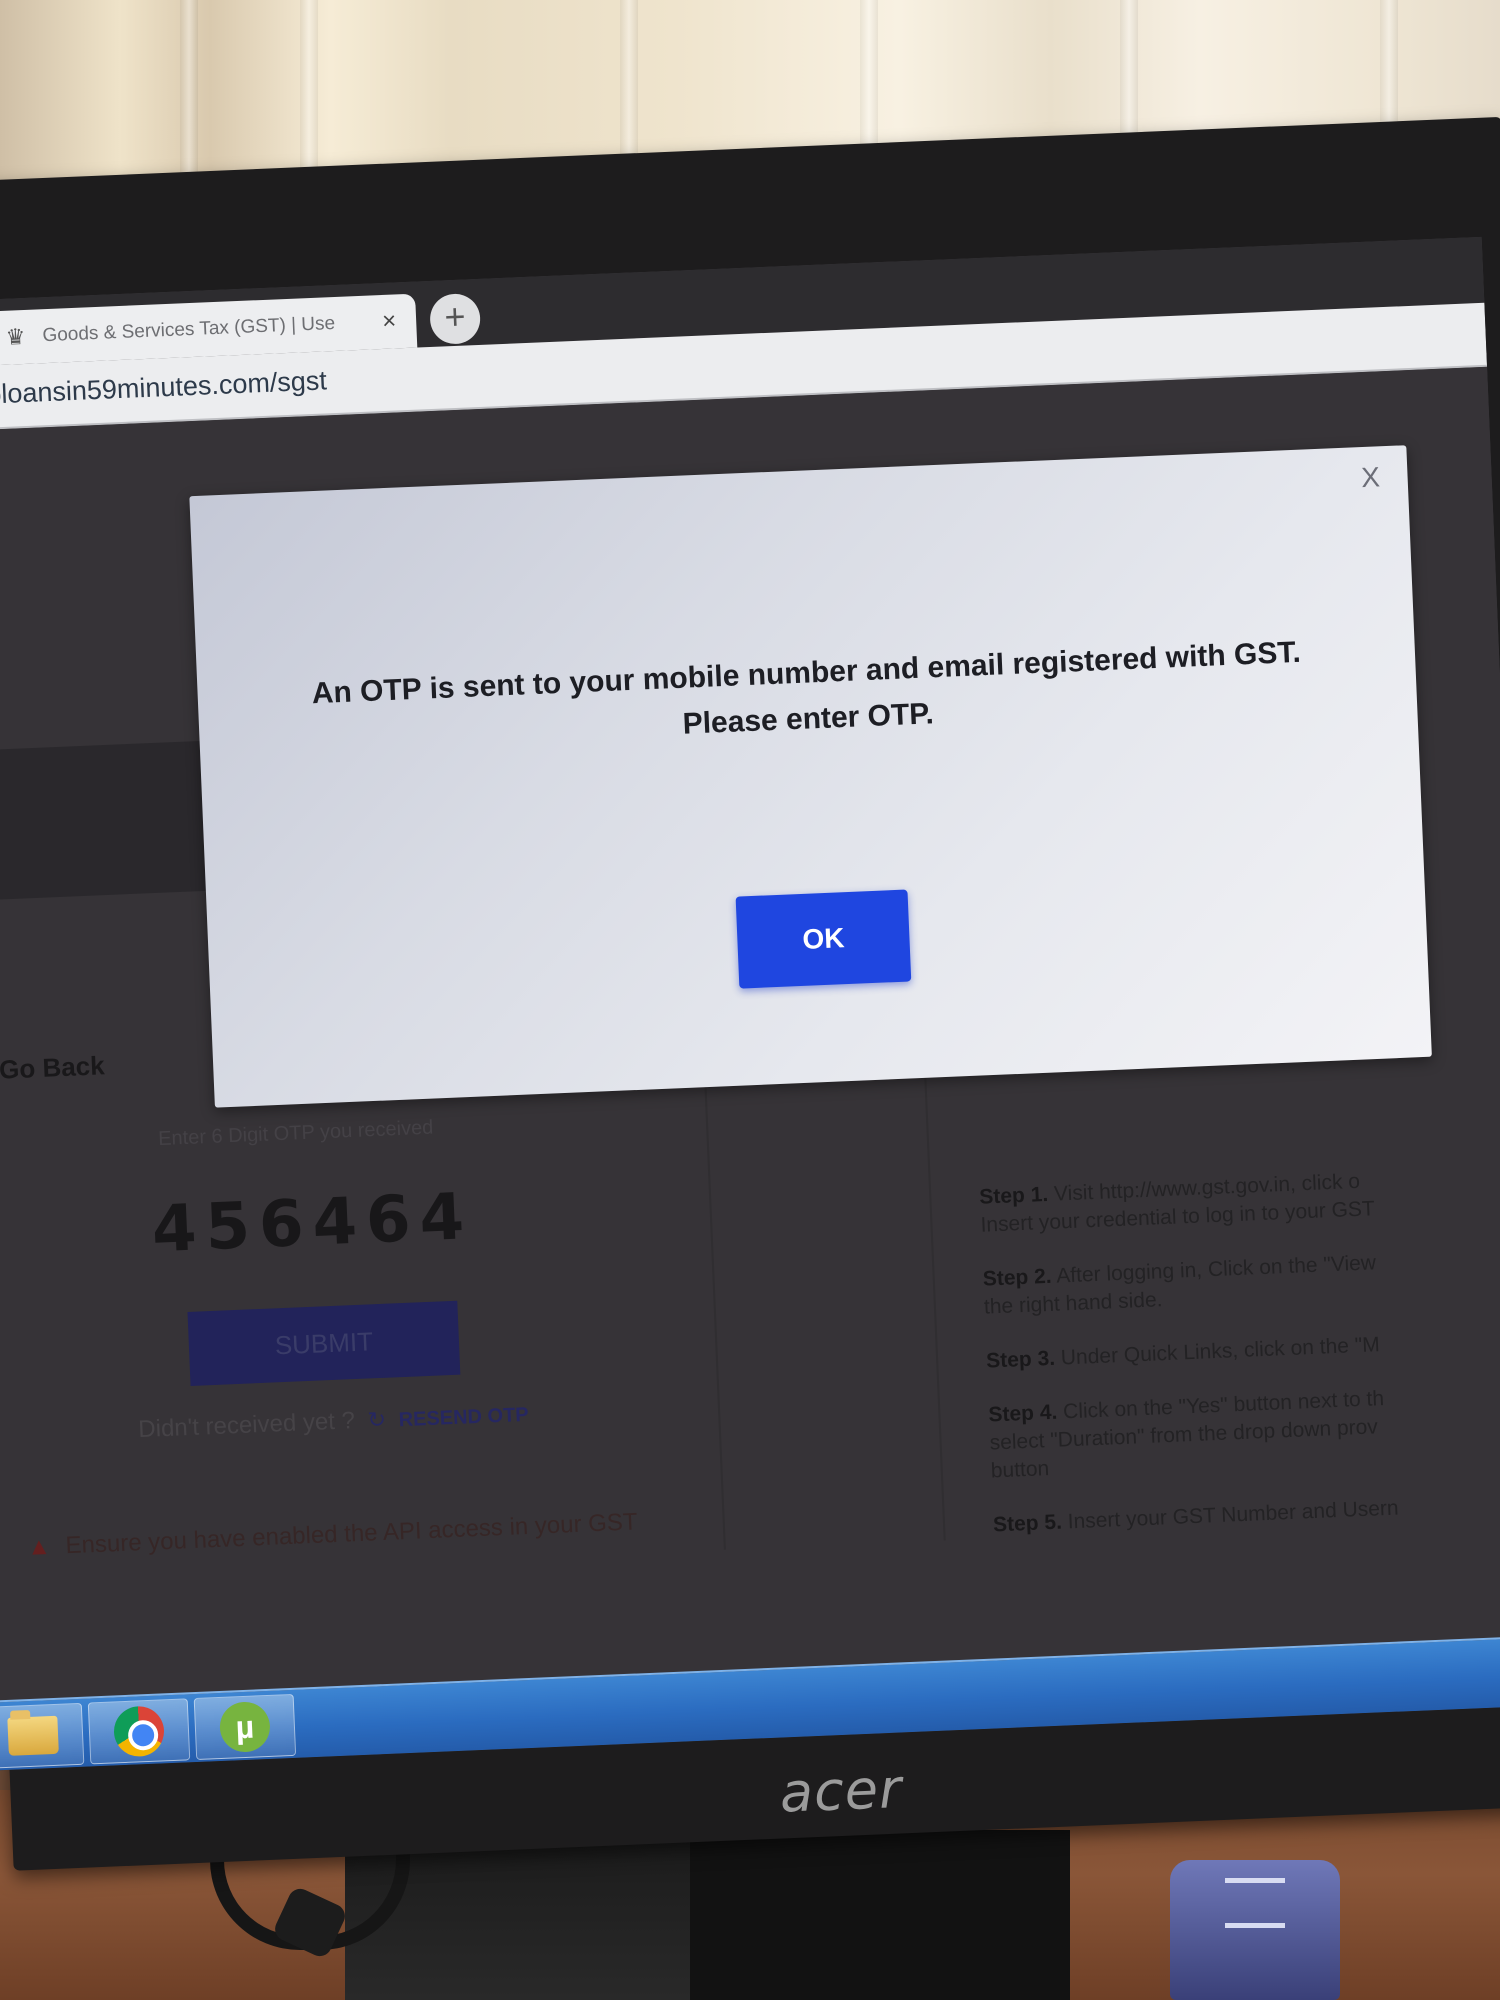 This screenshot has height=2000, width=1500. Describe the element at coordinates (1255, 1930) in the screenshot. I see `vga-connector` at that location.